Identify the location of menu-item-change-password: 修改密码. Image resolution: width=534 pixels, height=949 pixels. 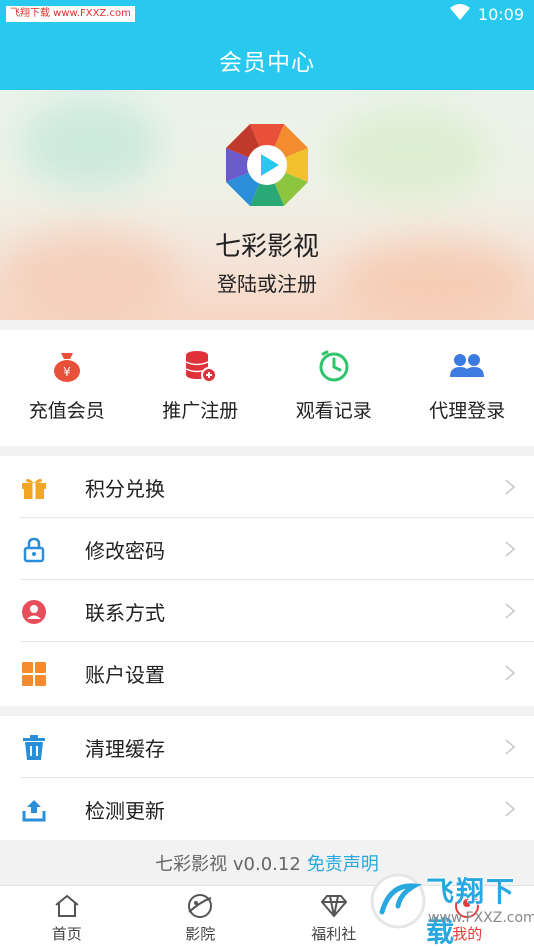
(267, 549).